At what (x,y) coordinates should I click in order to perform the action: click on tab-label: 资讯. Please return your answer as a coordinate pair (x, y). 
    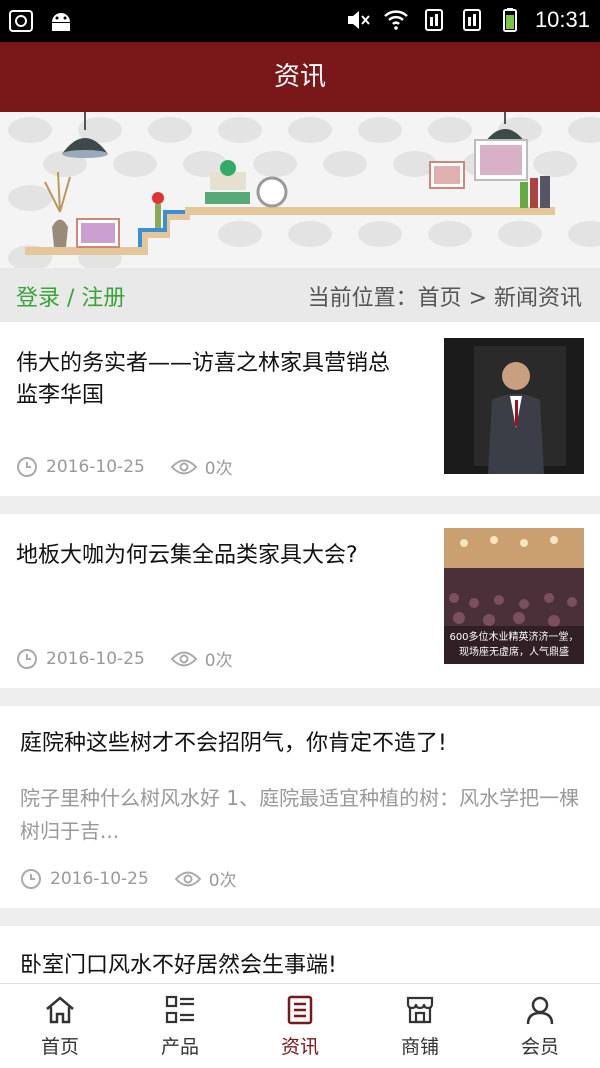
    Looking at the image, I should click on (299, 1047).